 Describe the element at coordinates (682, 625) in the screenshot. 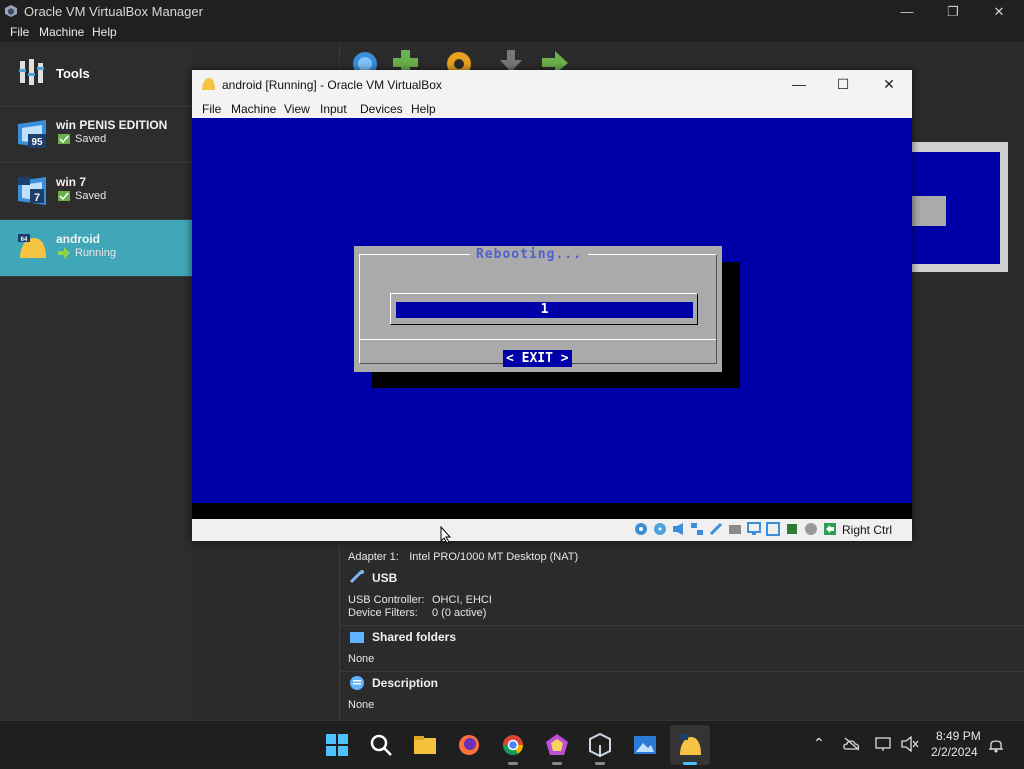

I see `separator` at that location.